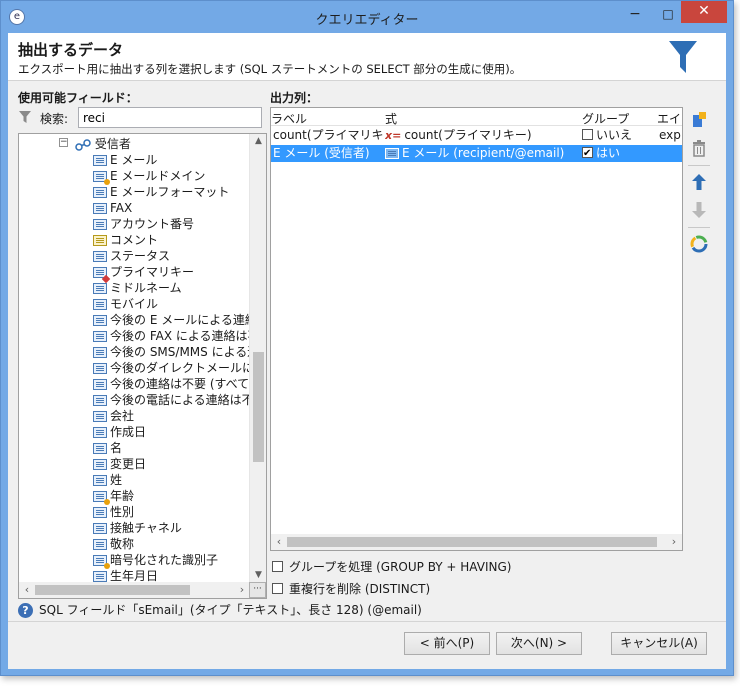 The width and height of the screenshot is (740, 686). What do you see at coordinates (143, 224) in the screenshot?
I see `tree-item: アカウント番号` at bounding box center [143, 224].